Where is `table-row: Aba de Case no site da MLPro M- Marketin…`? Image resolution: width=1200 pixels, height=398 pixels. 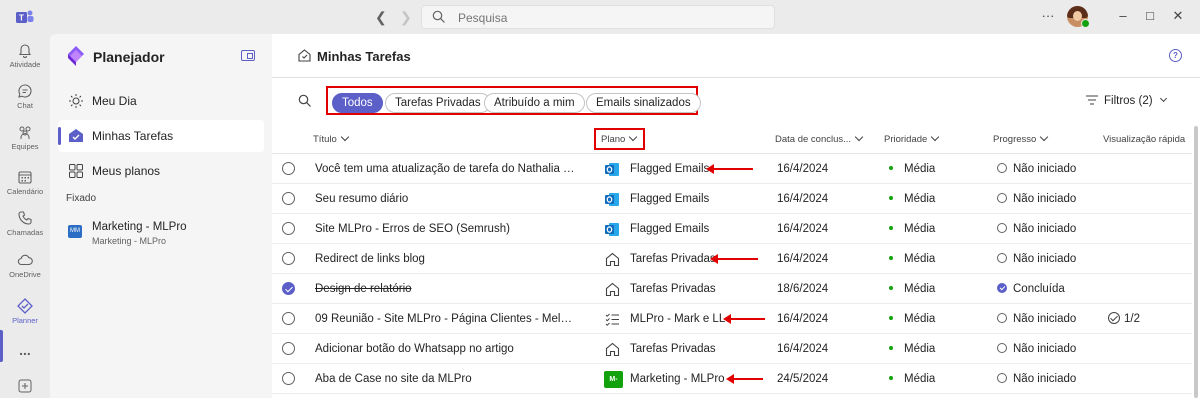
table-row: Aba de Case no site da MLPro M- Marketin… is located at coordinates (732, 379).